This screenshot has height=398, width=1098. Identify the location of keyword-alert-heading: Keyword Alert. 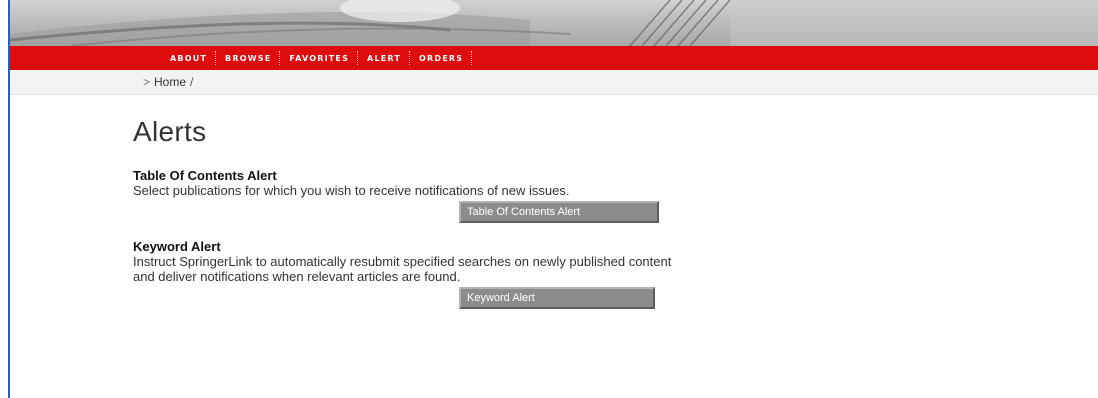
(177, 246).